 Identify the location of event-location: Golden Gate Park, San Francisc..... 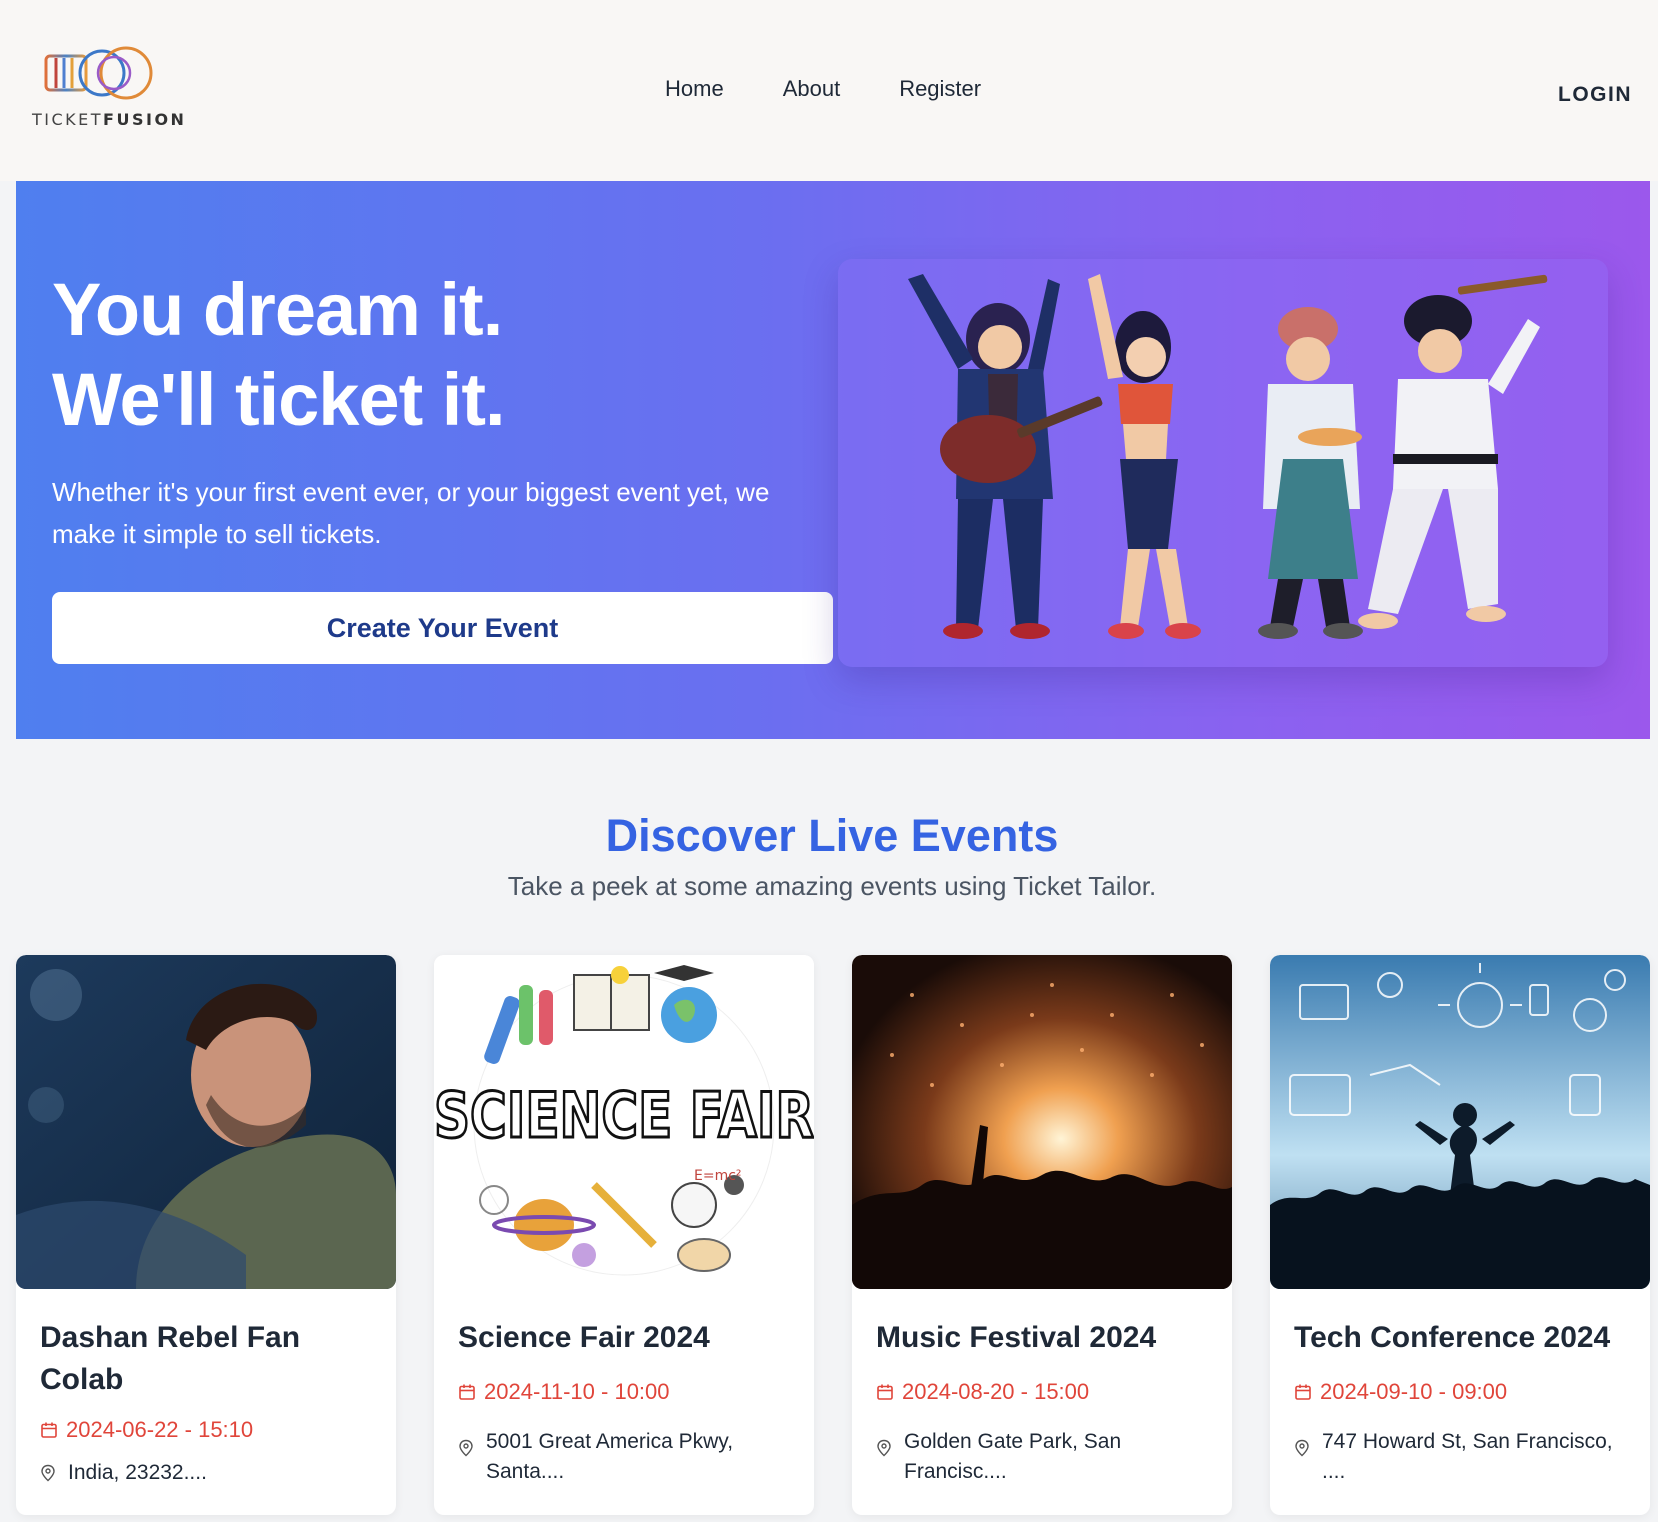
(1046, 1457).